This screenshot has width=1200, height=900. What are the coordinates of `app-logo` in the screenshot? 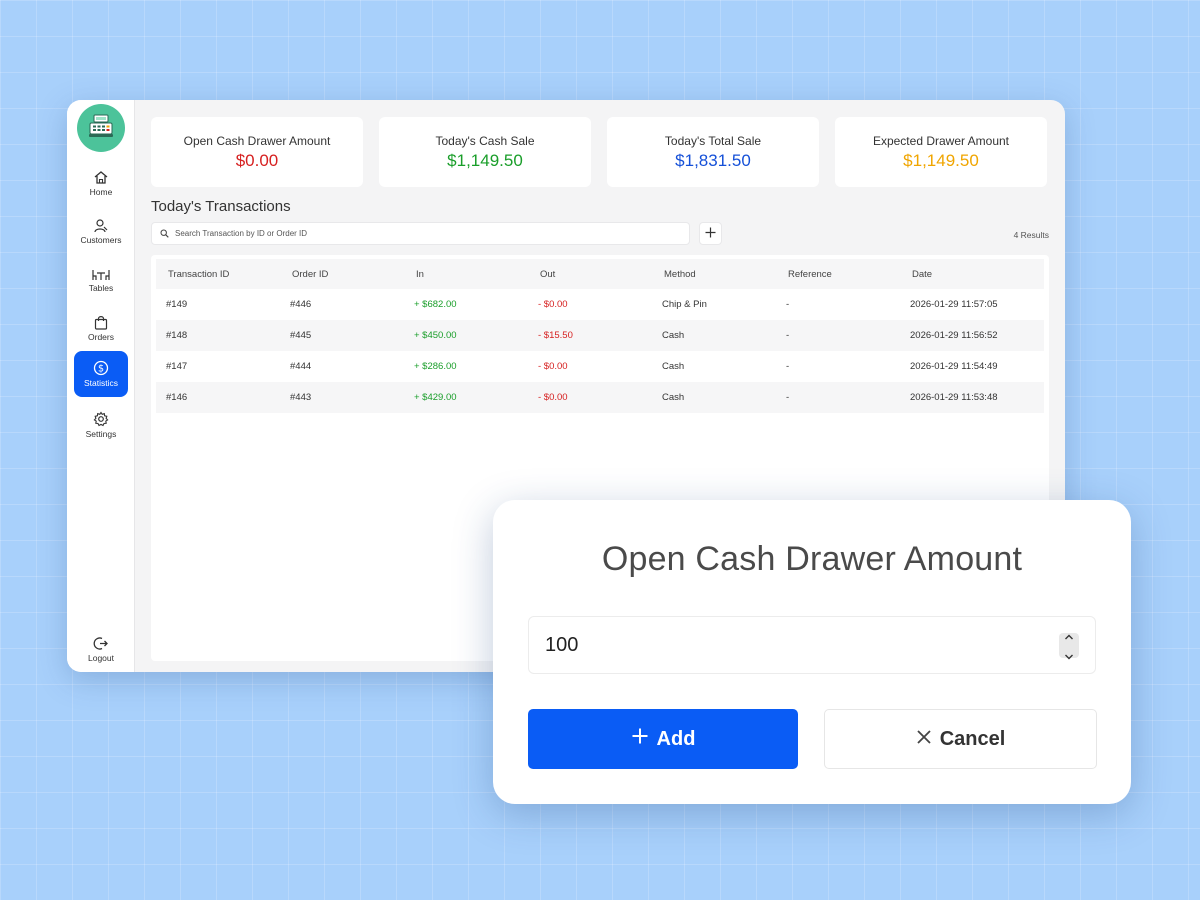 It's located at (101, 128).